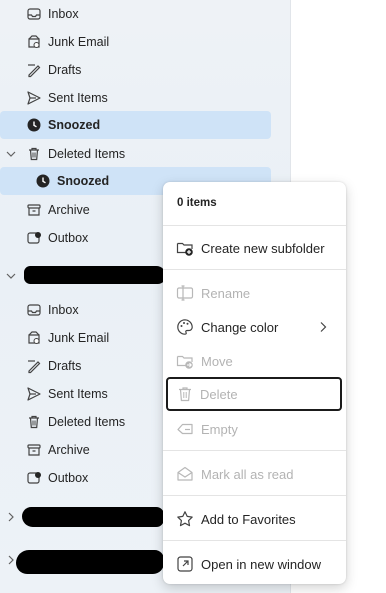 The width and height of the screenshot is (386, 593). What do you see at coordinates (254, 394) in the screenshot?
I see `menu-item-delete: Delete` at bounding box center [254, 394].